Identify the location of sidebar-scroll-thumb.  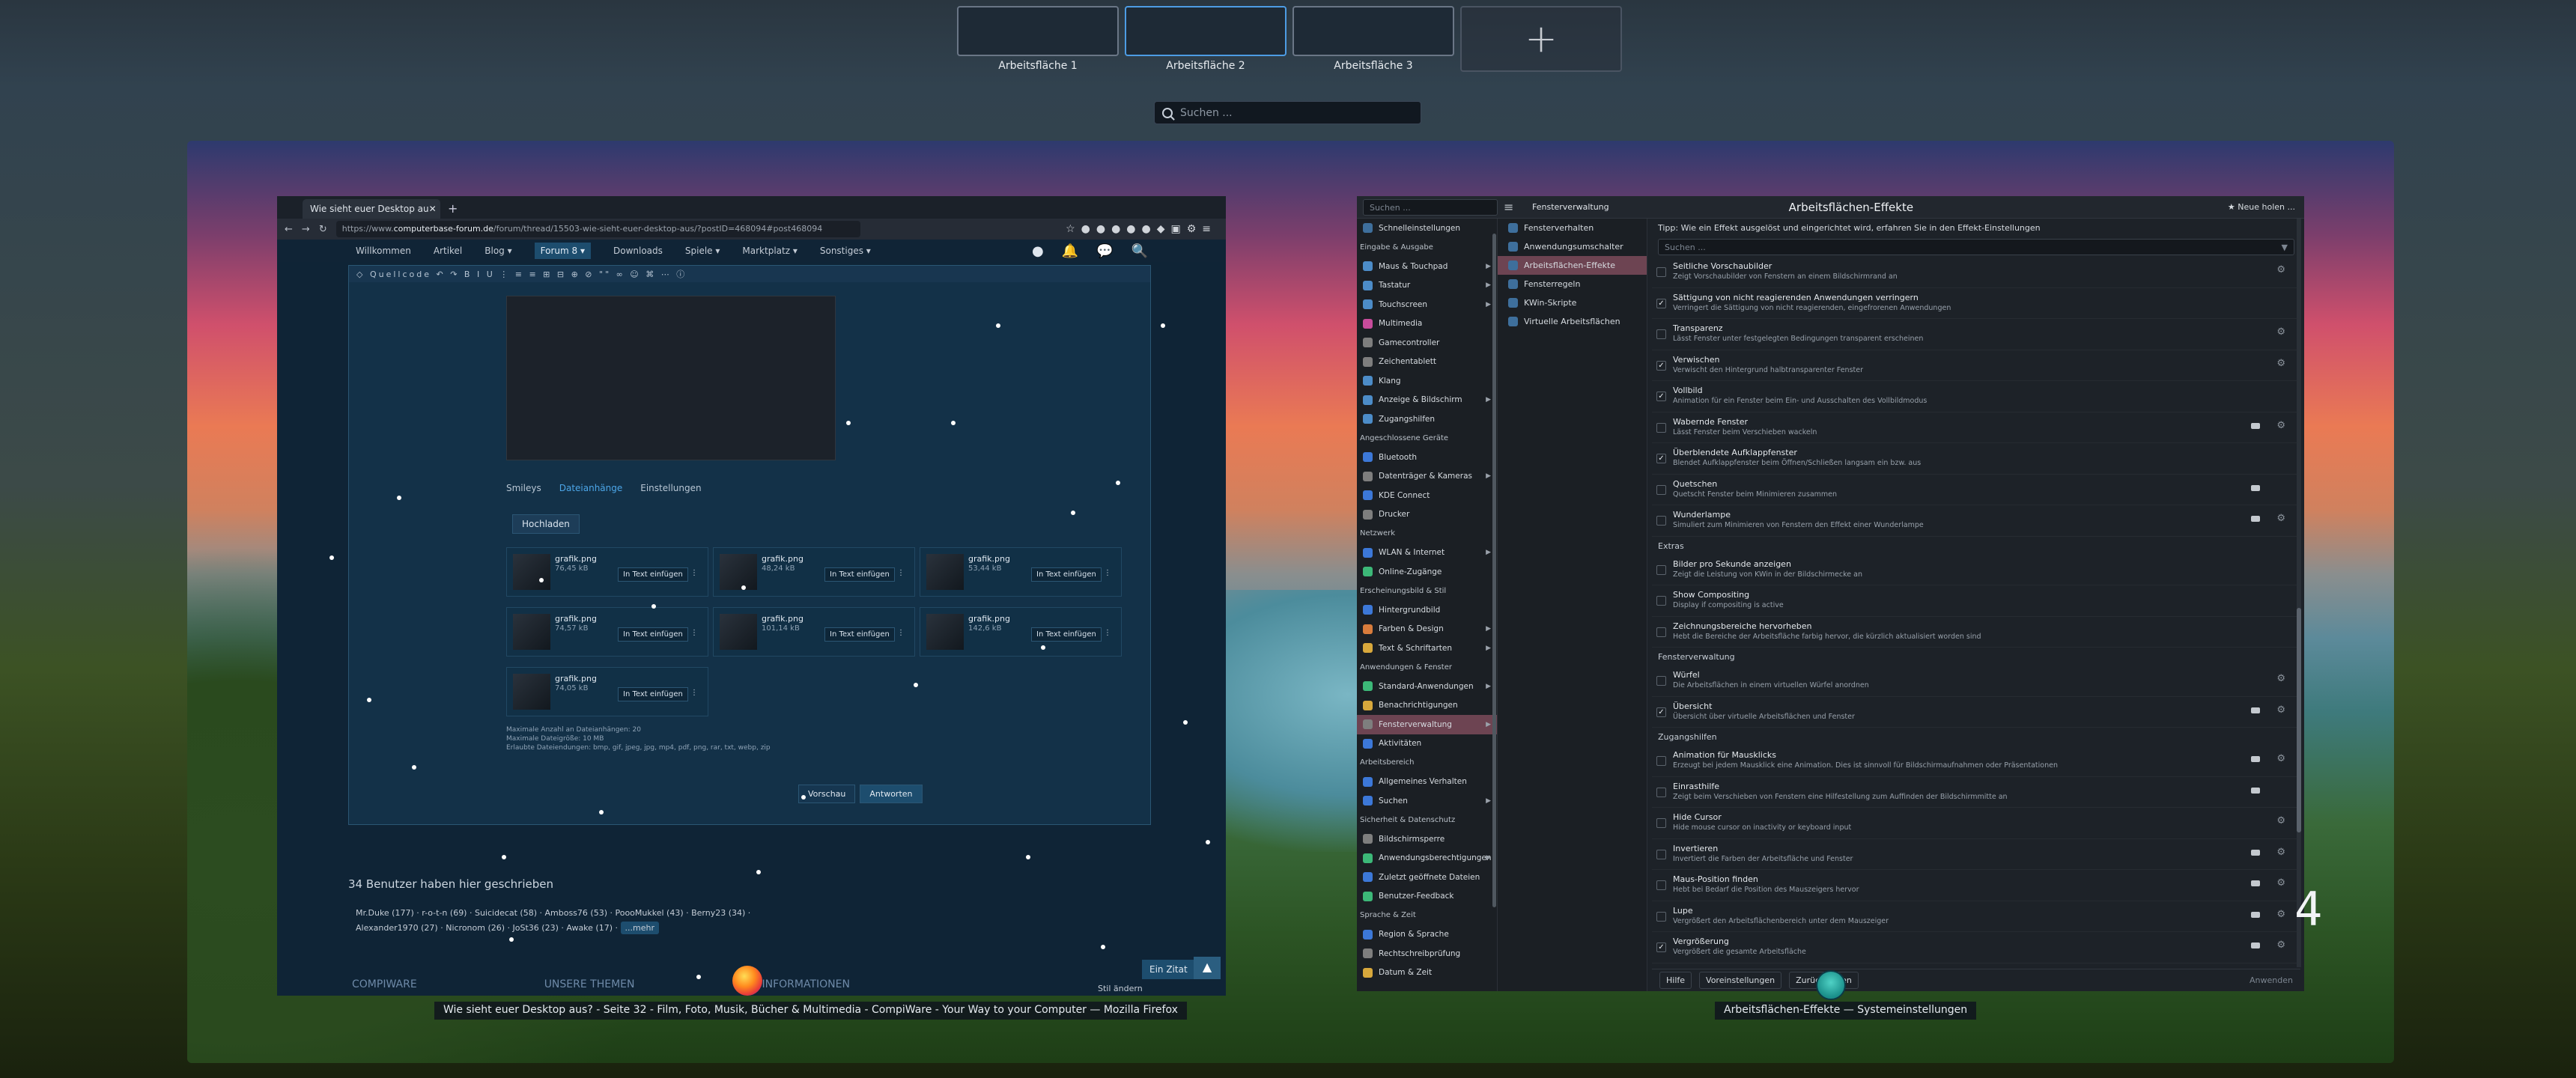
(1494, 570).